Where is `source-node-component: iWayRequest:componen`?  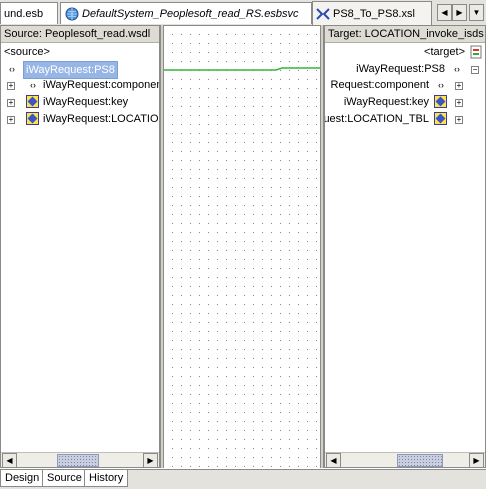
source-node-component: iWayRequest:componen is located at coordinates (101, 85).